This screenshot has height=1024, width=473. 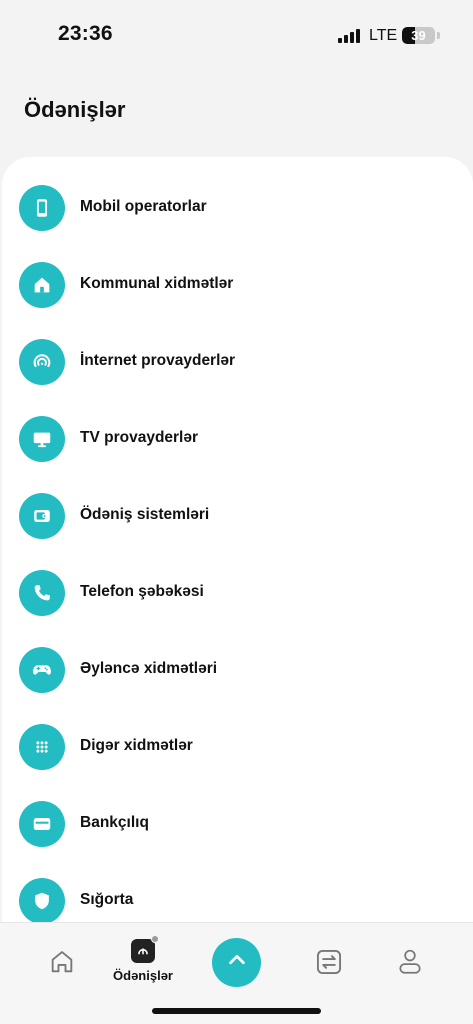 I want to click on nav-center-button, so click(x=236, y=962).